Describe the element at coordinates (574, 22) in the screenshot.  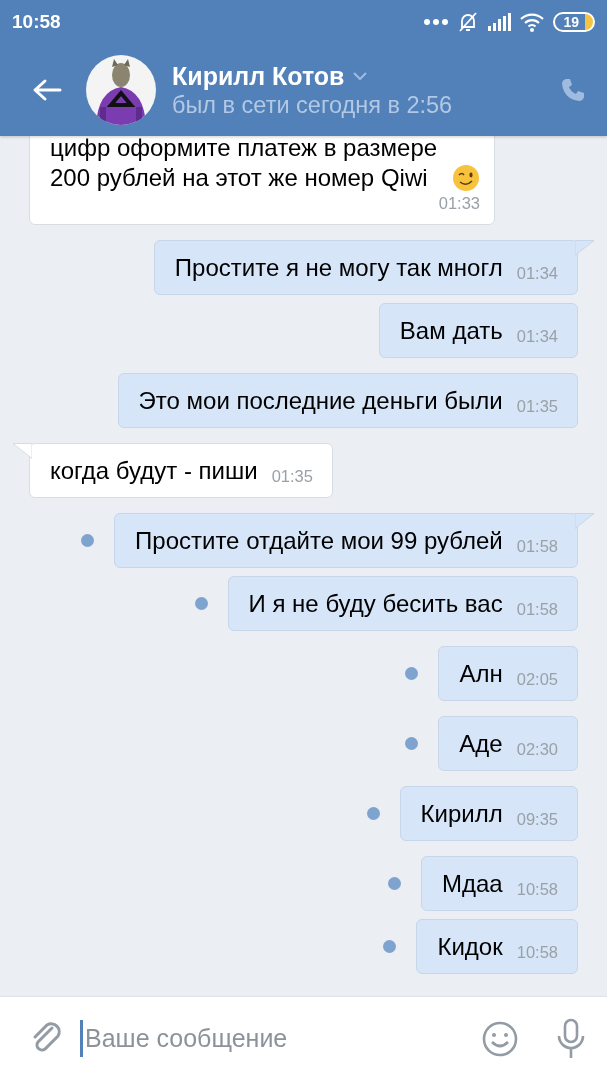
I see `battery-level: 19` at that location.